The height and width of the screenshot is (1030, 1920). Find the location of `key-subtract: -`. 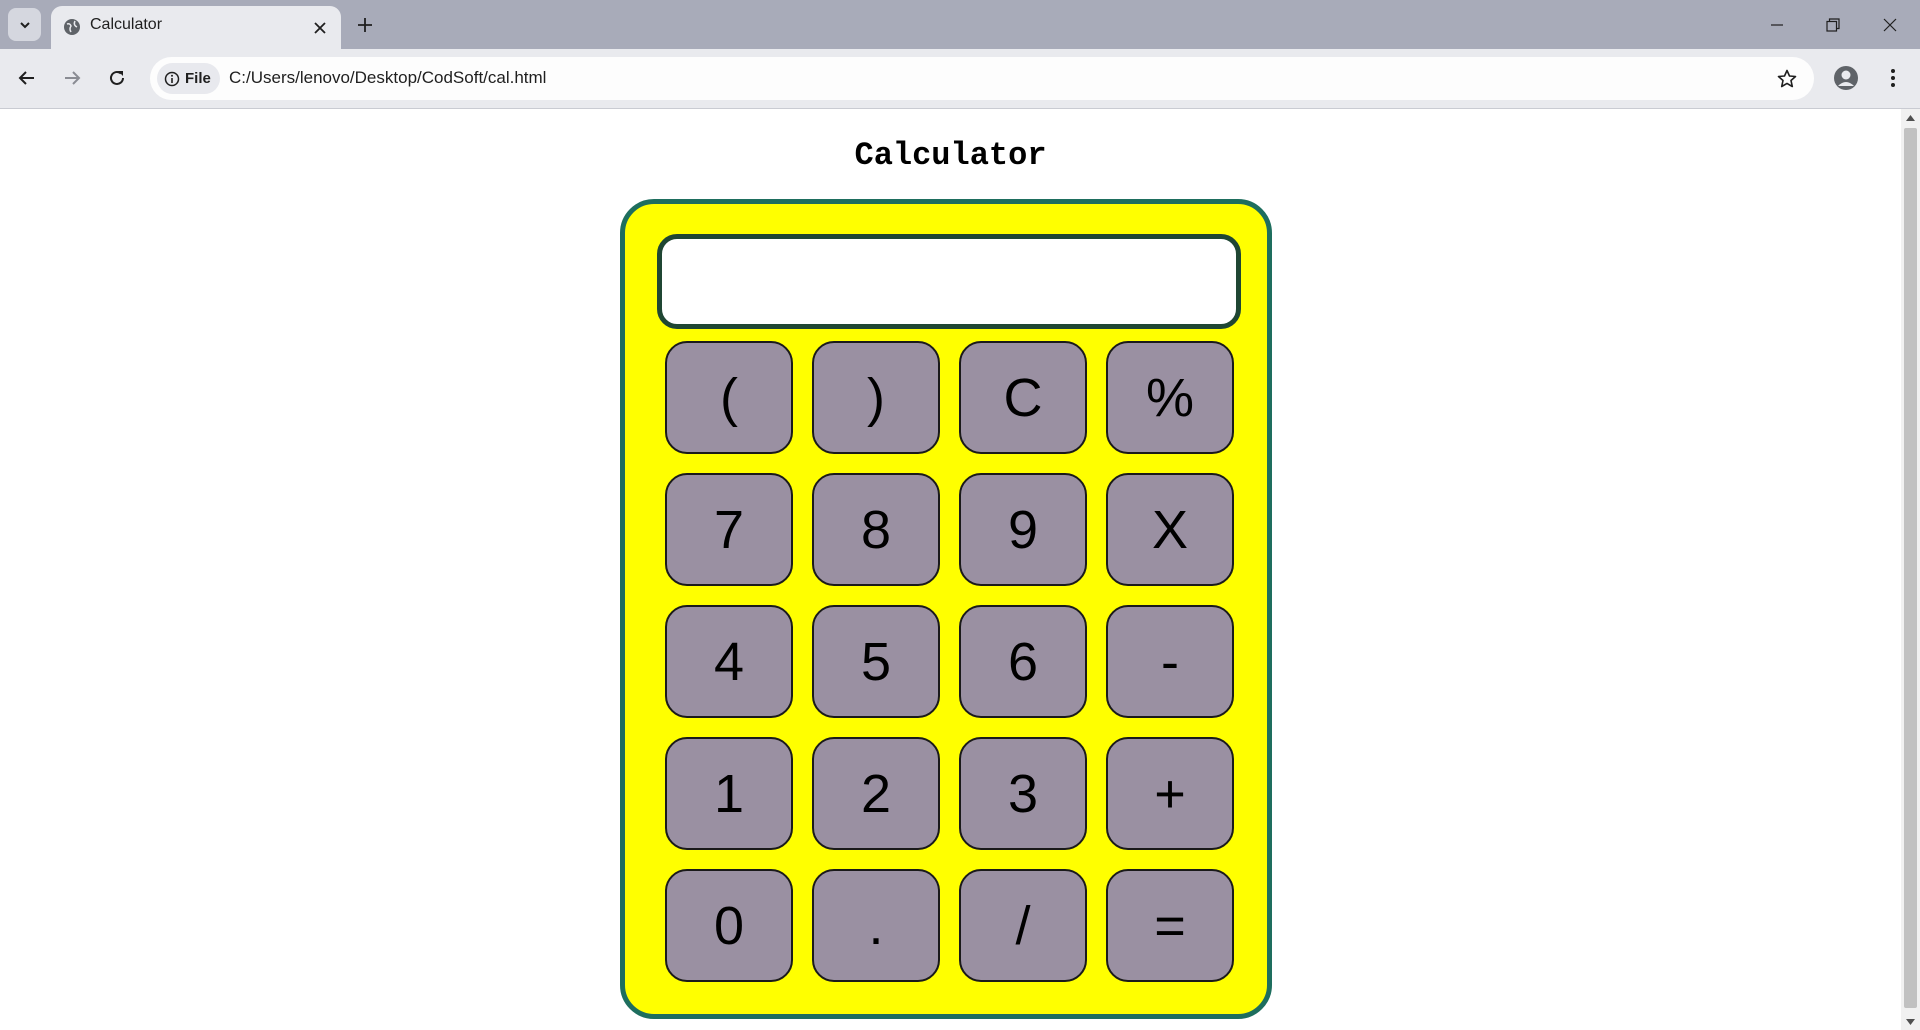

key-subtract: - is located at coordinates (1170, 661).